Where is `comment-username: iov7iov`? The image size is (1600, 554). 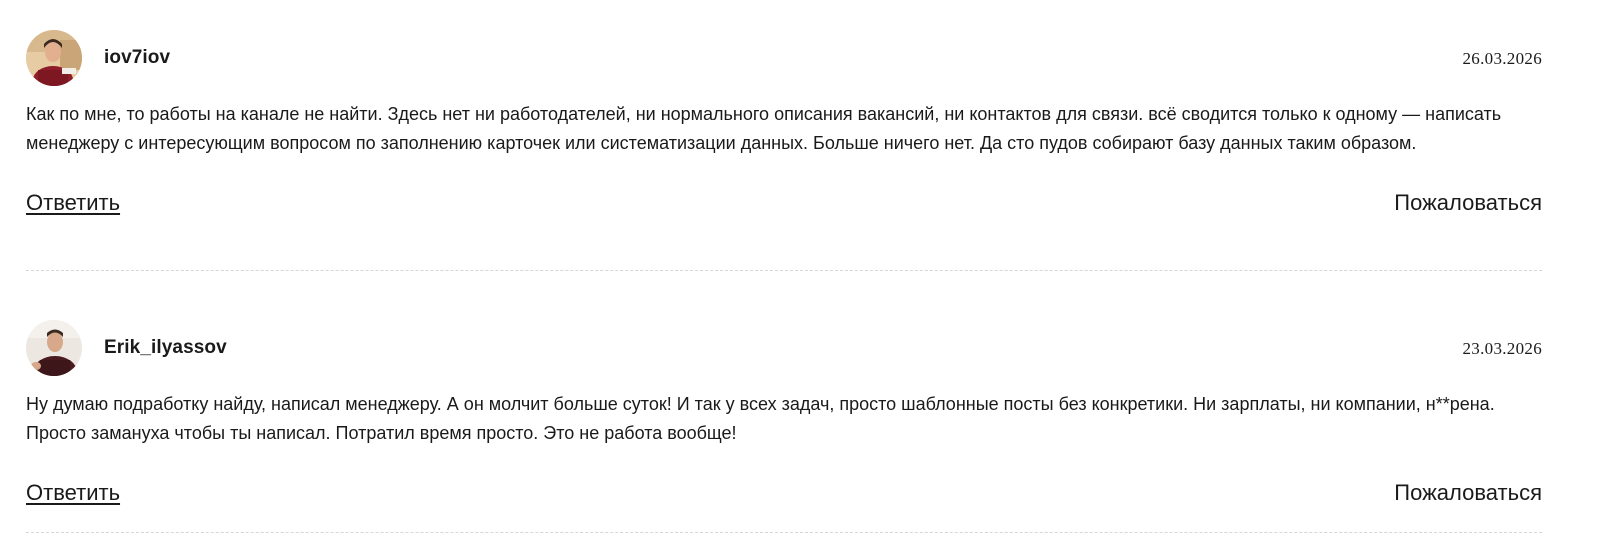 comment-username: iov7iov is located at coordinates (137, 57).